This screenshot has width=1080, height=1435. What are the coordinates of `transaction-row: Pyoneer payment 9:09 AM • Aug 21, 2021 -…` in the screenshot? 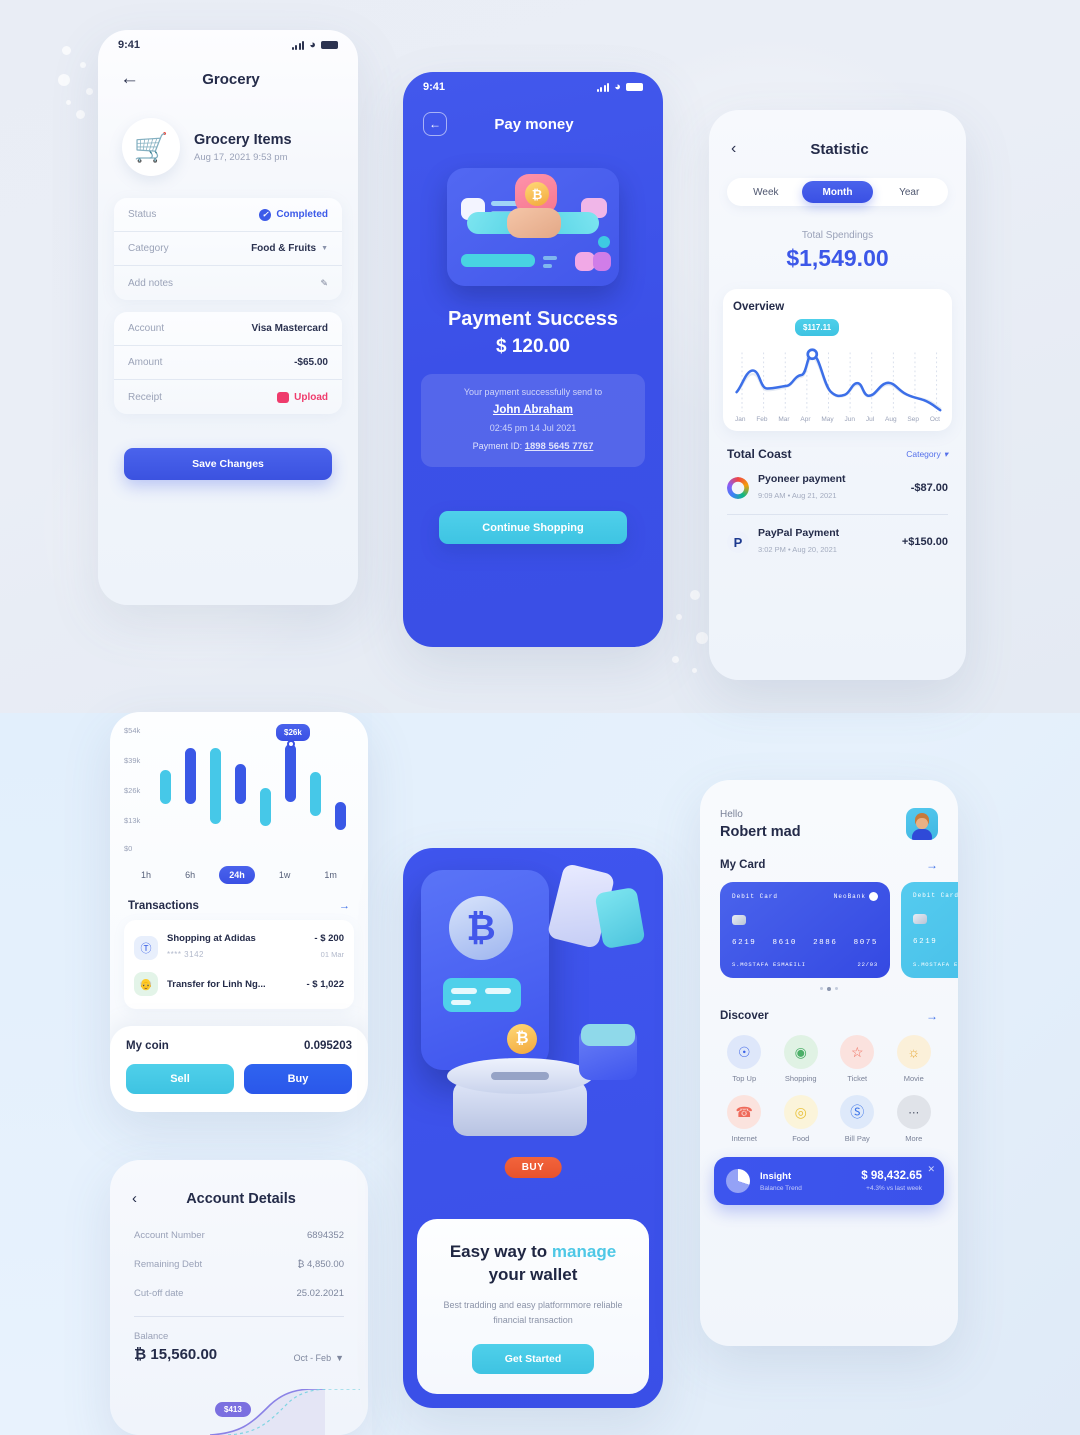 It's located at (837, 488).